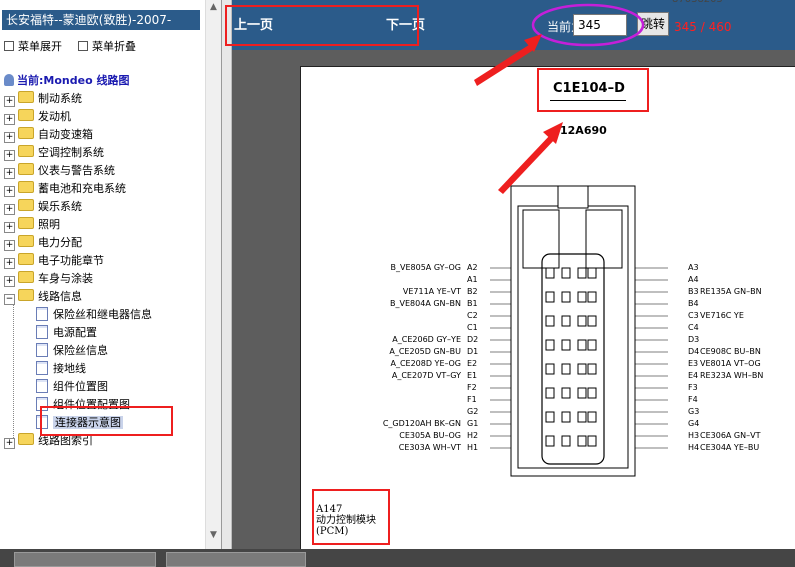  Describe the element at coordinates (80, 386) in the screenshot. I see `tree-leaf-label: 组件位置图` at that location.